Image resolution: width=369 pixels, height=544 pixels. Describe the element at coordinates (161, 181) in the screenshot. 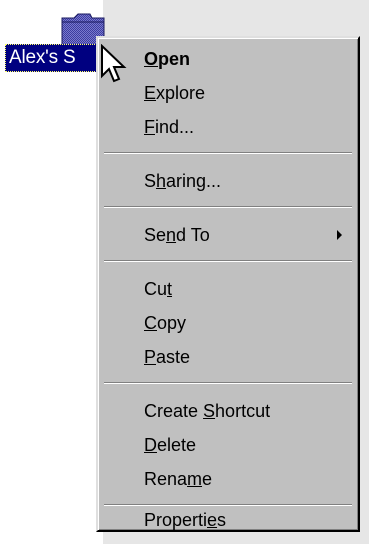

I see `menu-item-sharing-mnemonic: h` at that location.